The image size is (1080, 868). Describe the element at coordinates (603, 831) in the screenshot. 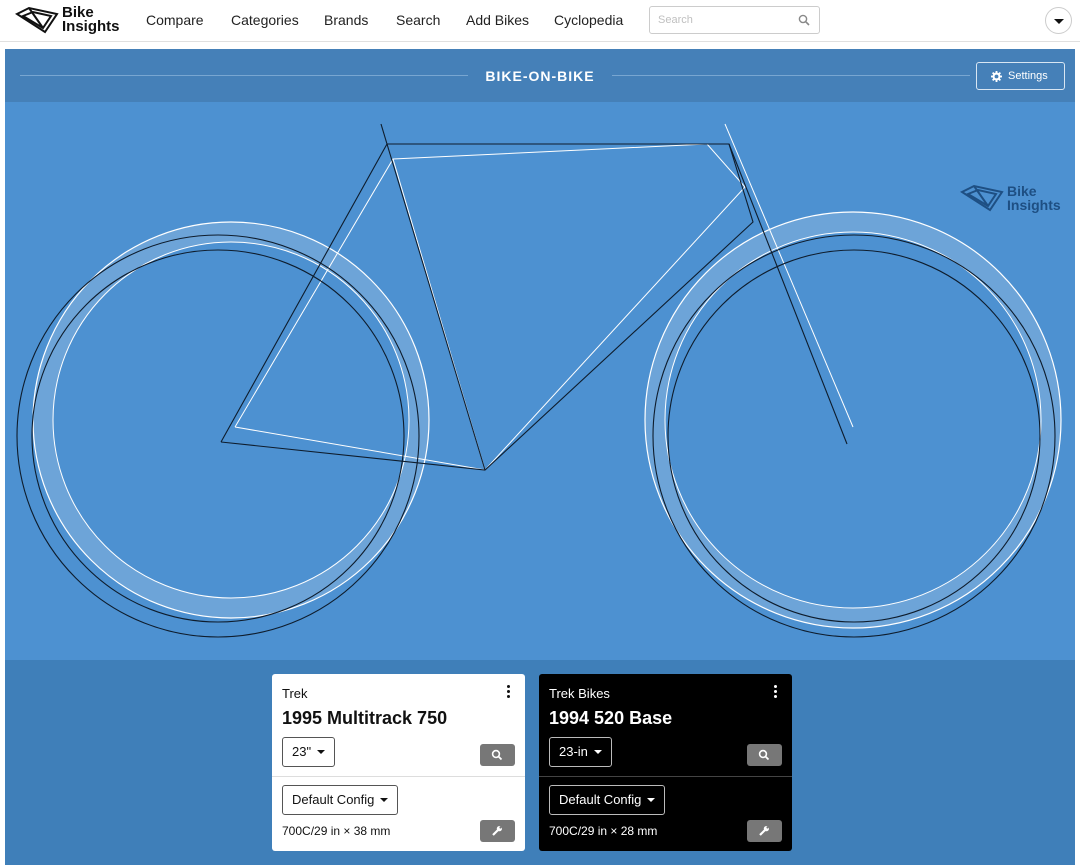

I see `tire-size: 700C/29 in × 28 mm` at that location.